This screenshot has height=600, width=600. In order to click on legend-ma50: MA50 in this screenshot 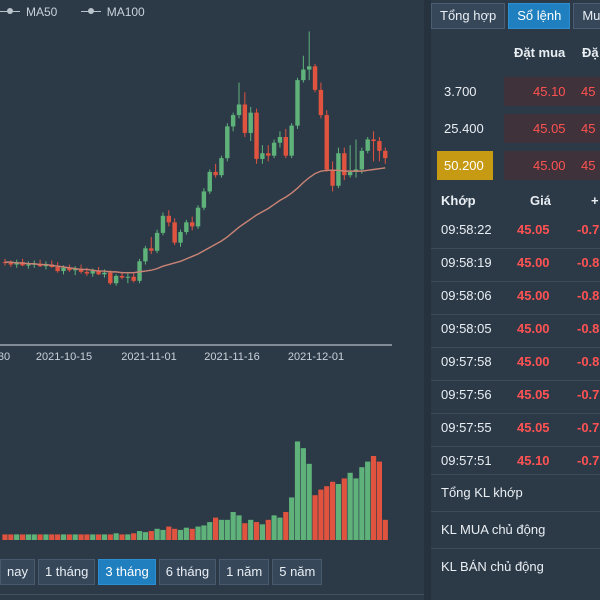, I will do `click(28, 12)`.